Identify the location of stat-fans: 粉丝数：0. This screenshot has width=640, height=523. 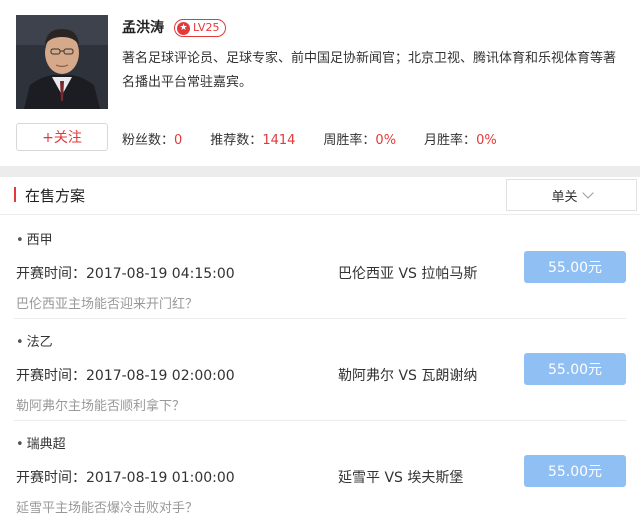
(152, 138).